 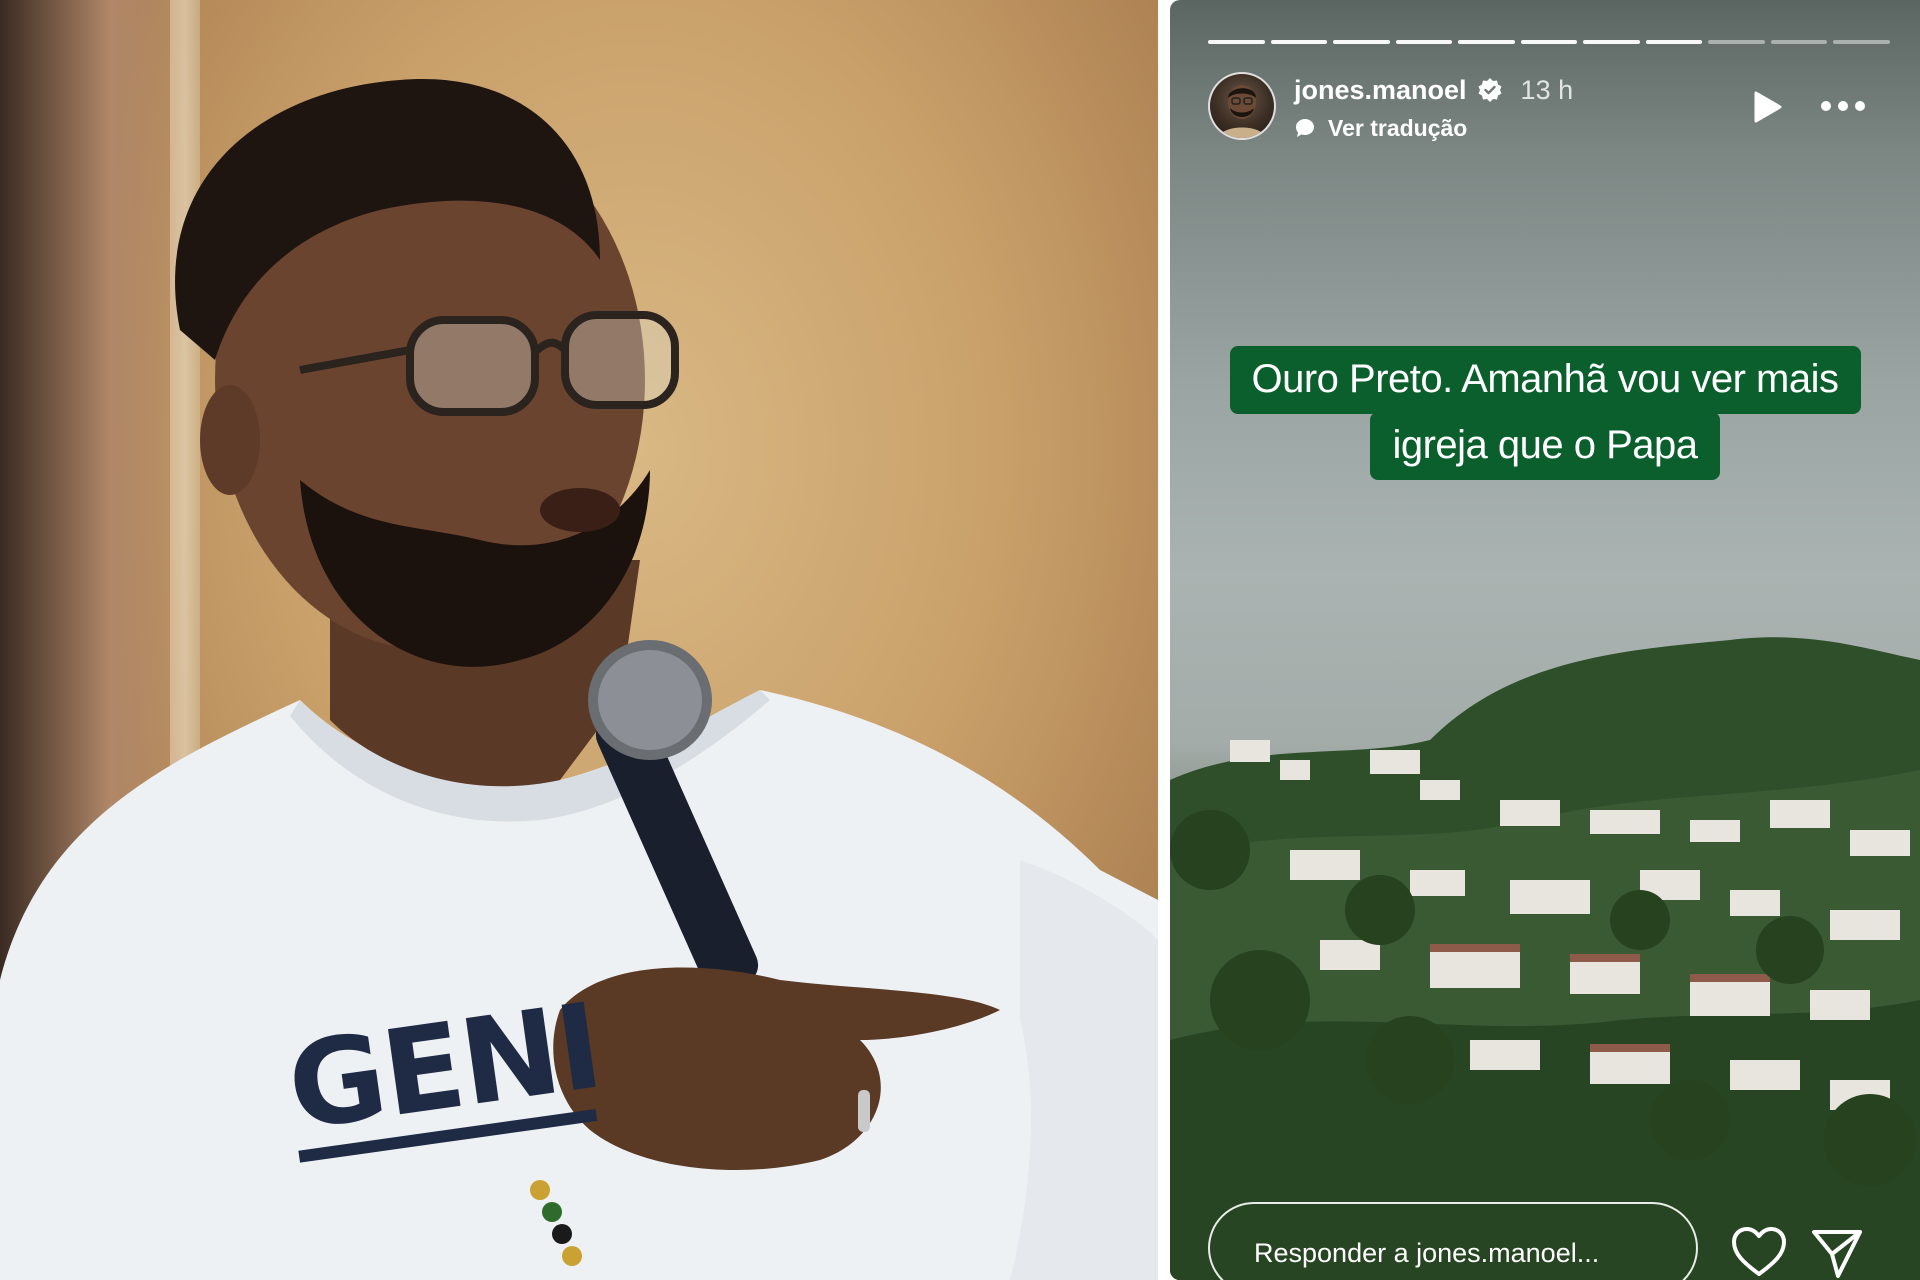 I want to click on caption-line-2: igreja que o Papa, so click(x=1545, y=446).